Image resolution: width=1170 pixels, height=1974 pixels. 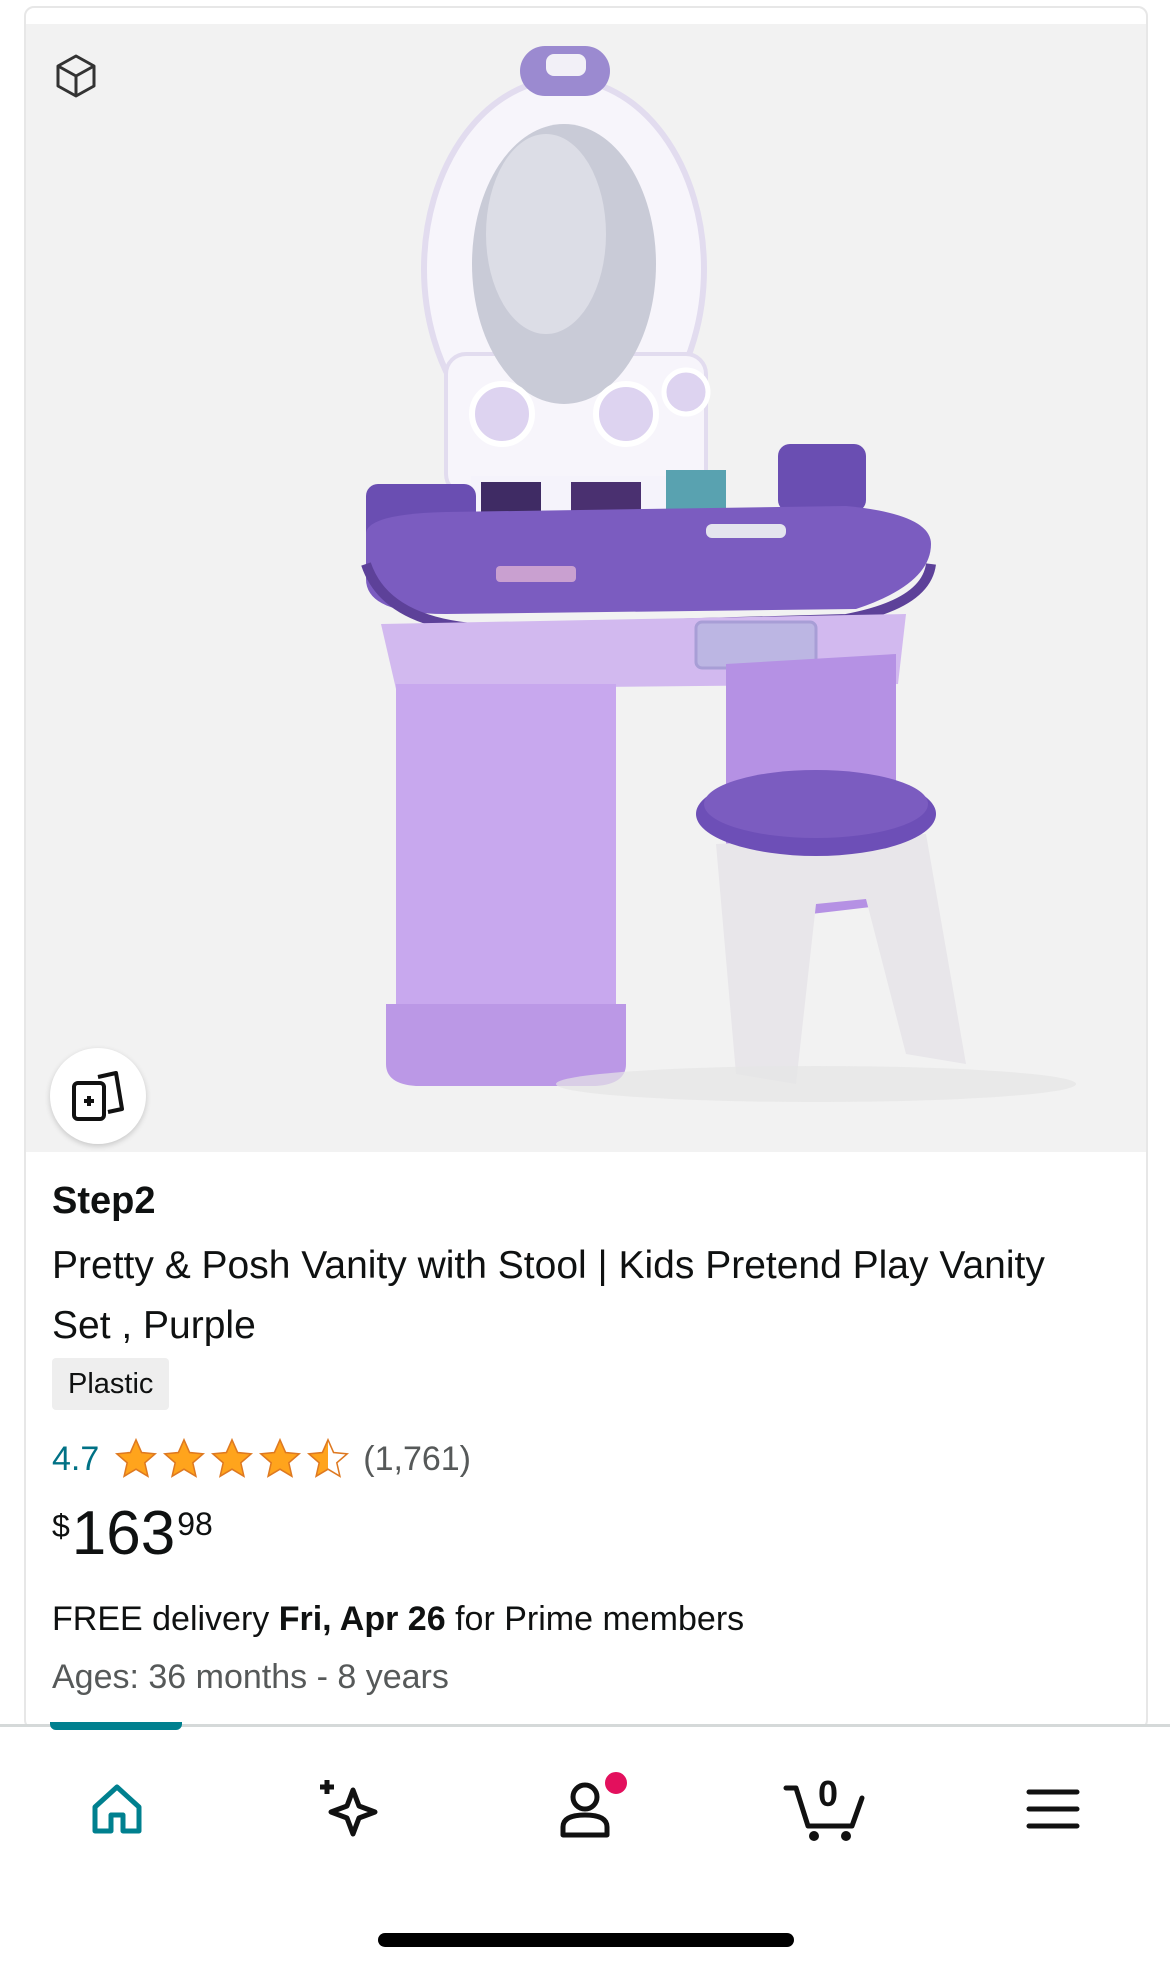 I want to click on hamburger-icon, so click(x=1053, y=1809).